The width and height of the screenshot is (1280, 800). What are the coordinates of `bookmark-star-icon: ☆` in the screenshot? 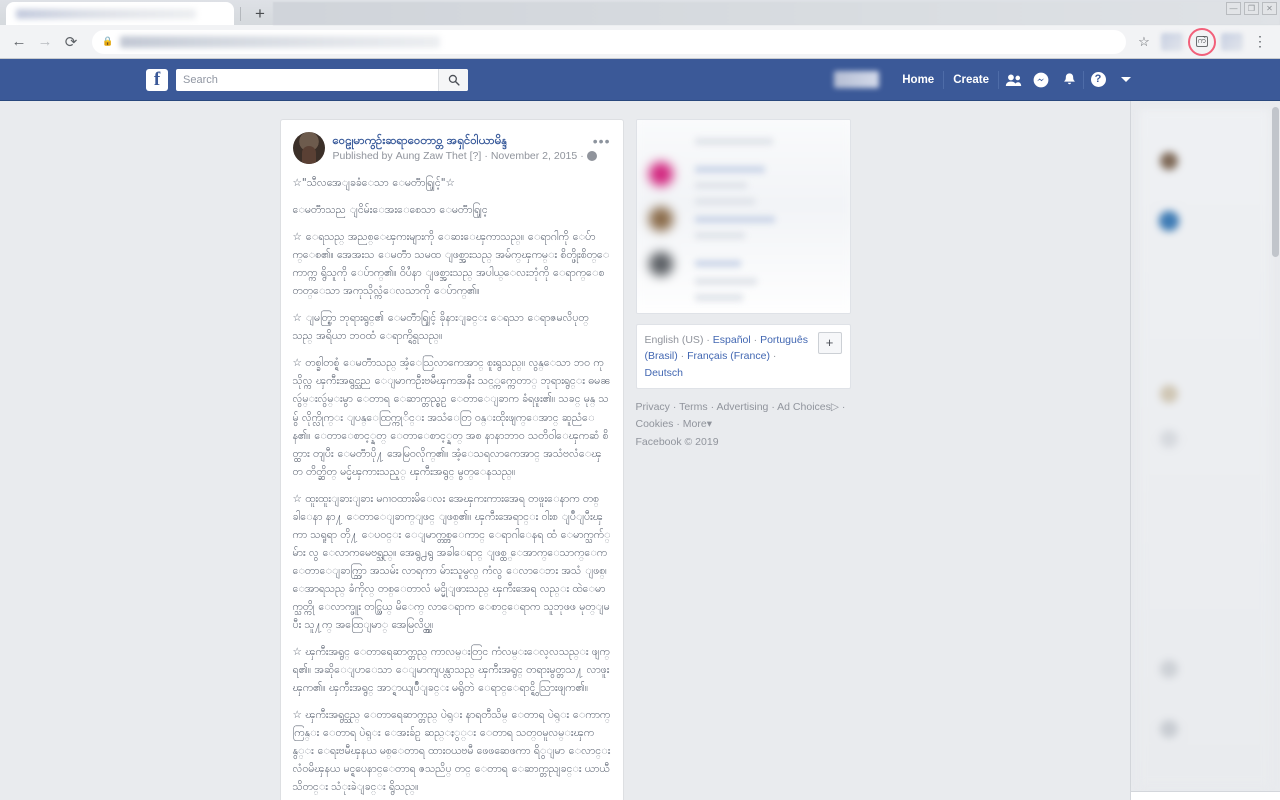 It's located at (1144, 42).